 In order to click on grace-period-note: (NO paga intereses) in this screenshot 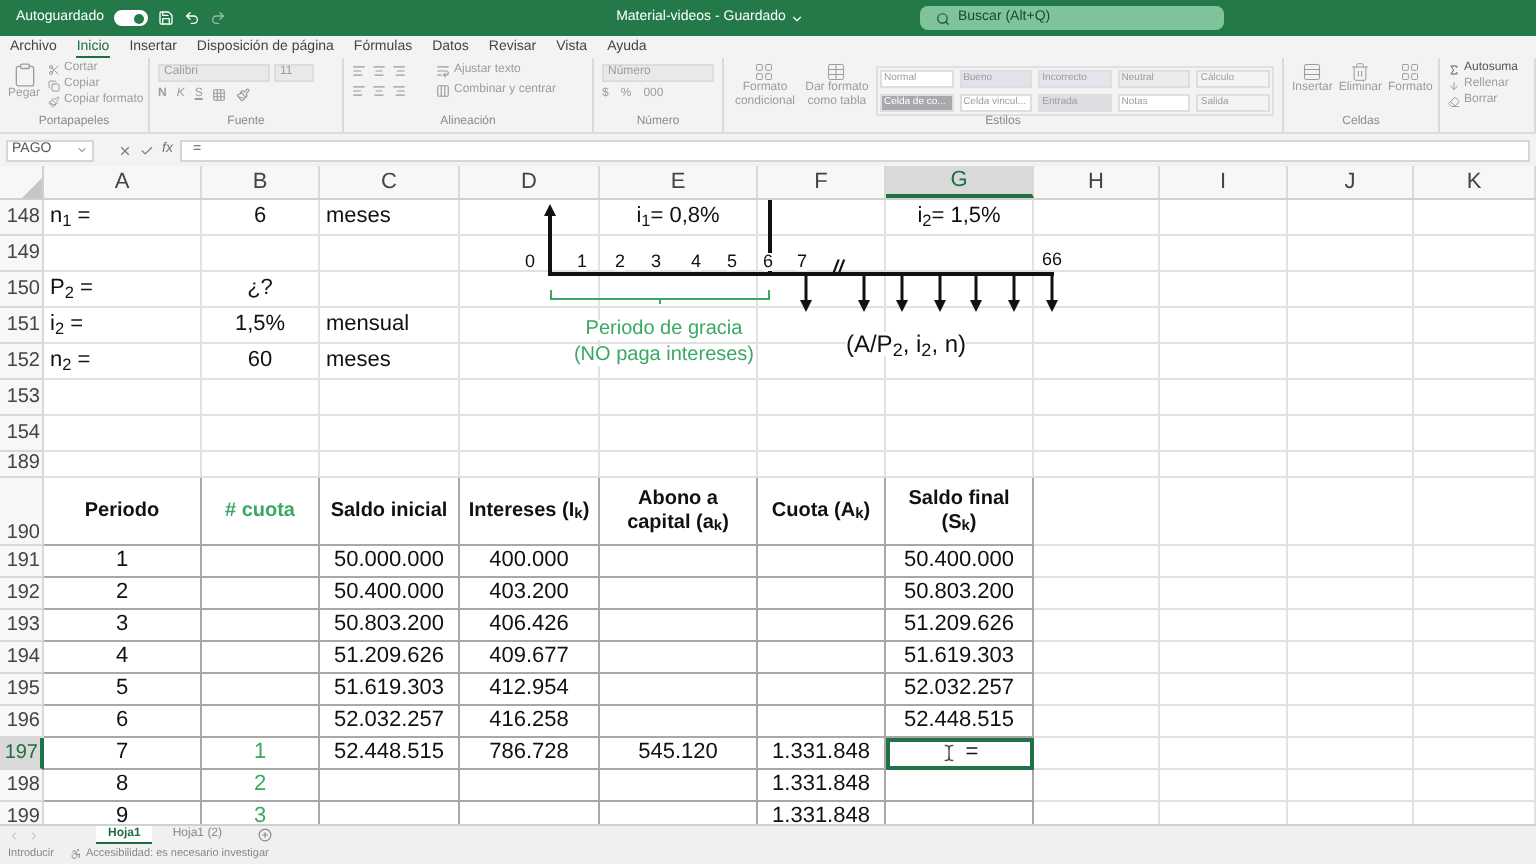, I will do `click(664, 356)`.